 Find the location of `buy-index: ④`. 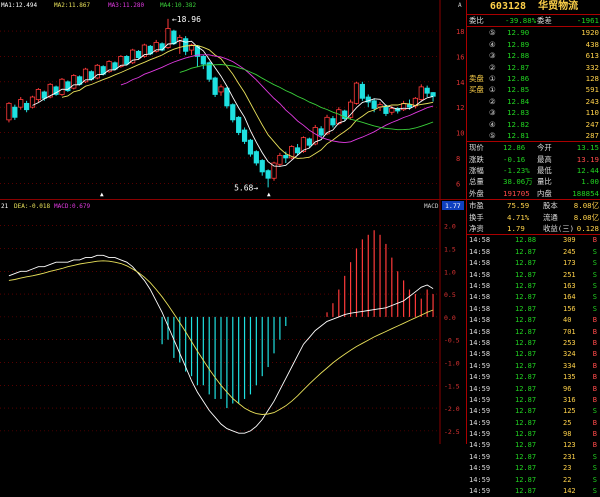

buy-index: ④ is located at coordinates (492, 124).